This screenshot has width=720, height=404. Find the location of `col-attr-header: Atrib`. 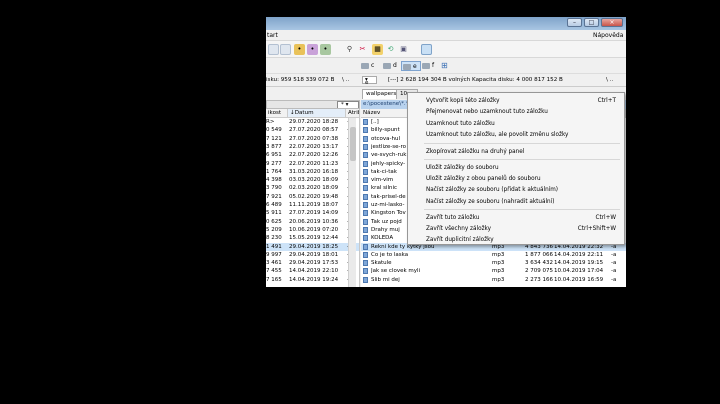

col-attr-header: Atrib is located at coordinates (352, 113).